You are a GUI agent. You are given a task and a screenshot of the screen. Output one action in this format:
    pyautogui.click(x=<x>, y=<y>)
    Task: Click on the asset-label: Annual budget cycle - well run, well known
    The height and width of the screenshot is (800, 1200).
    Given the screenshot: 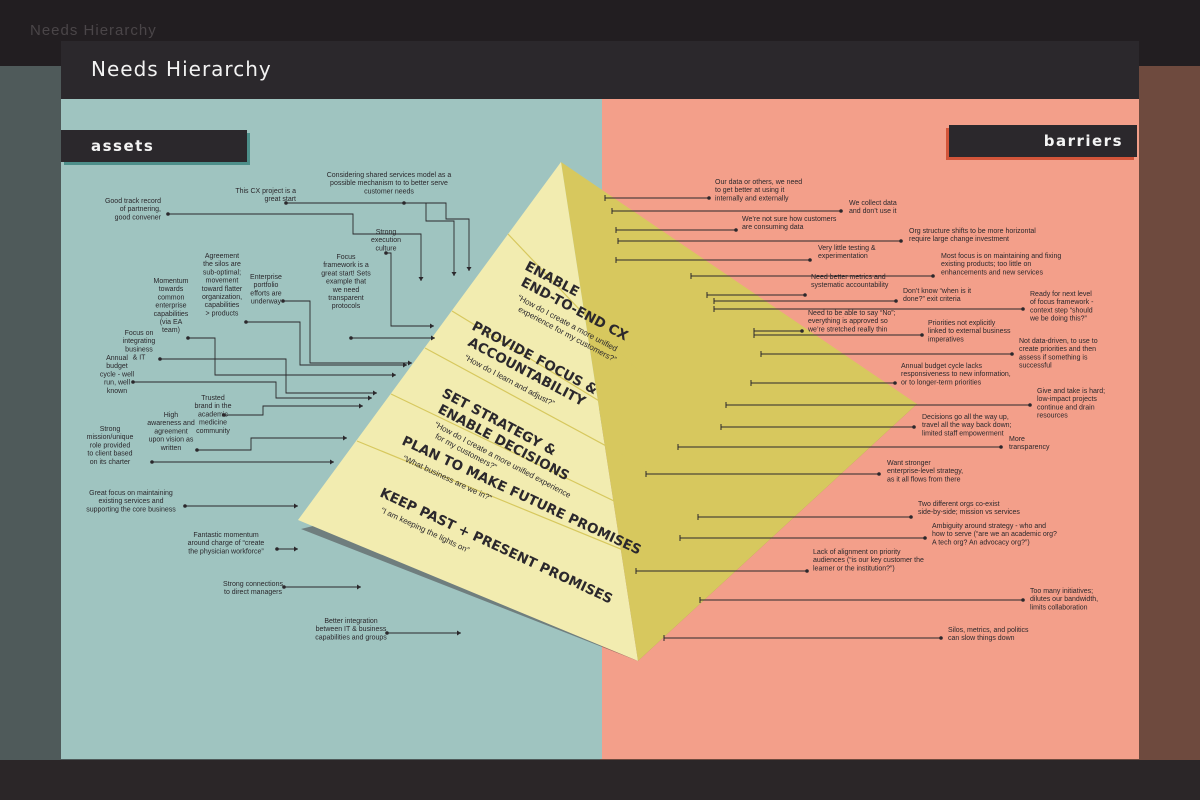 What is the action you would take?
    pyautogui.click(x=117, y=375)
    